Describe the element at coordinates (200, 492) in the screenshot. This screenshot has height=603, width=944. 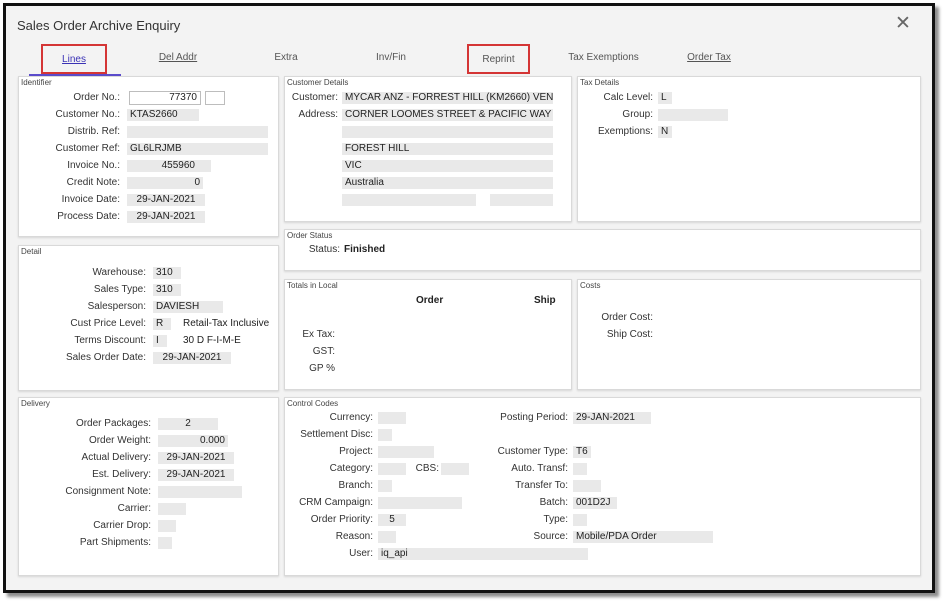
I see `consignment-note-field` at that location.